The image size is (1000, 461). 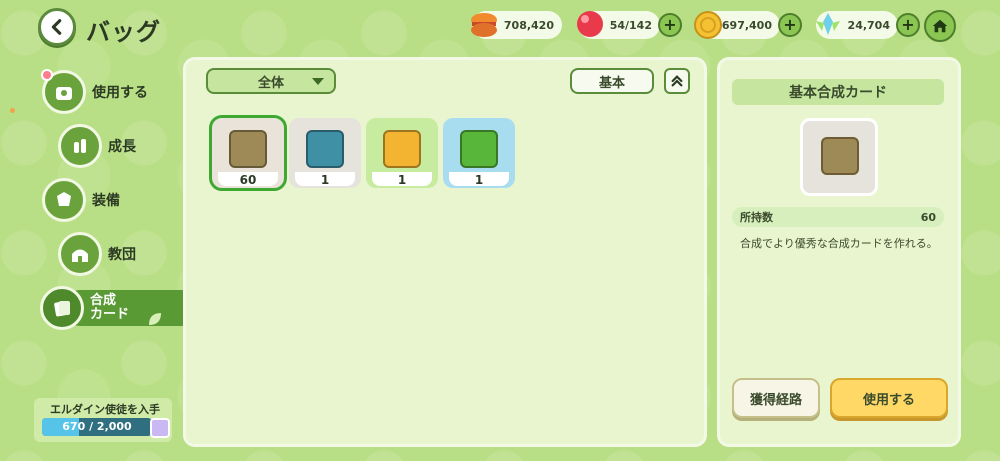 I want to click on sort-label: 基本, so click(x=611, y=83).